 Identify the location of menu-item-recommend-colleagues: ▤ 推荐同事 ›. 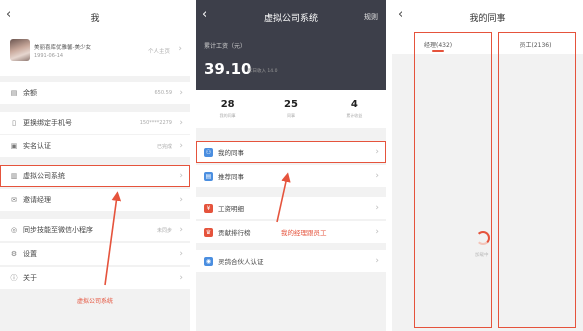
(291, 176).